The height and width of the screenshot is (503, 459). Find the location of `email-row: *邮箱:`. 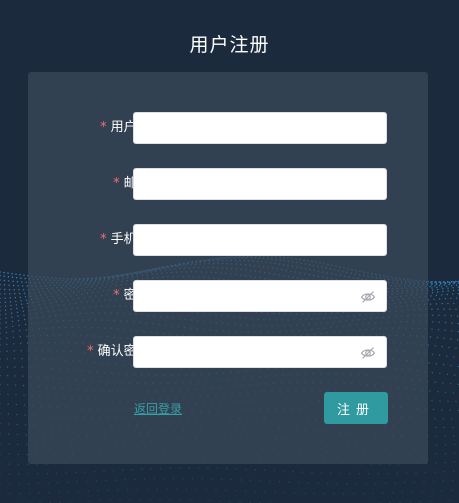

email-row: *邮箱: is located at coordinates (228, 184).